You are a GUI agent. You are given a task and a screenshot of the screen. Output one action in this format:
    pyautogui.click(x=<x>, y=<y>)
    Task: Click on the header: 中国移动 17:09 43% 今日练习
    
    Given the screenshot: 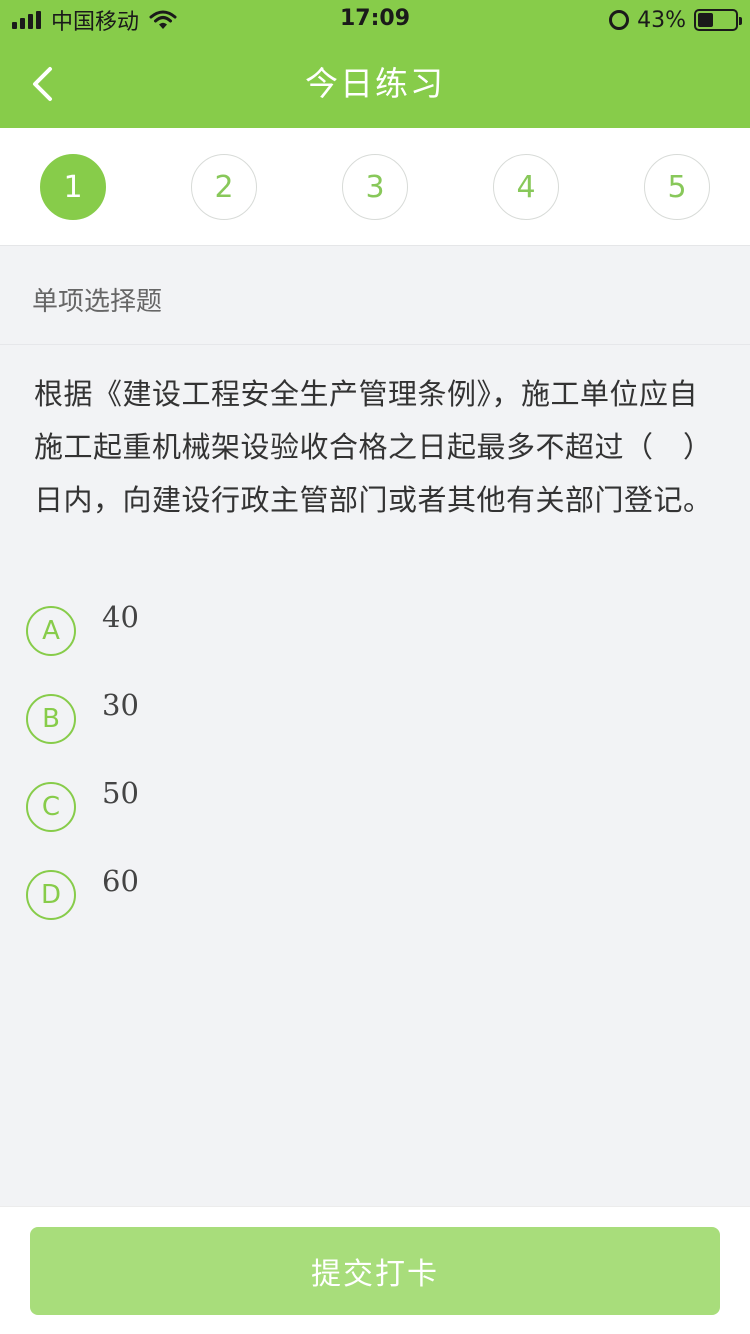 What is the action you would take?
    pyautogui.click(x=375, y=64)
    